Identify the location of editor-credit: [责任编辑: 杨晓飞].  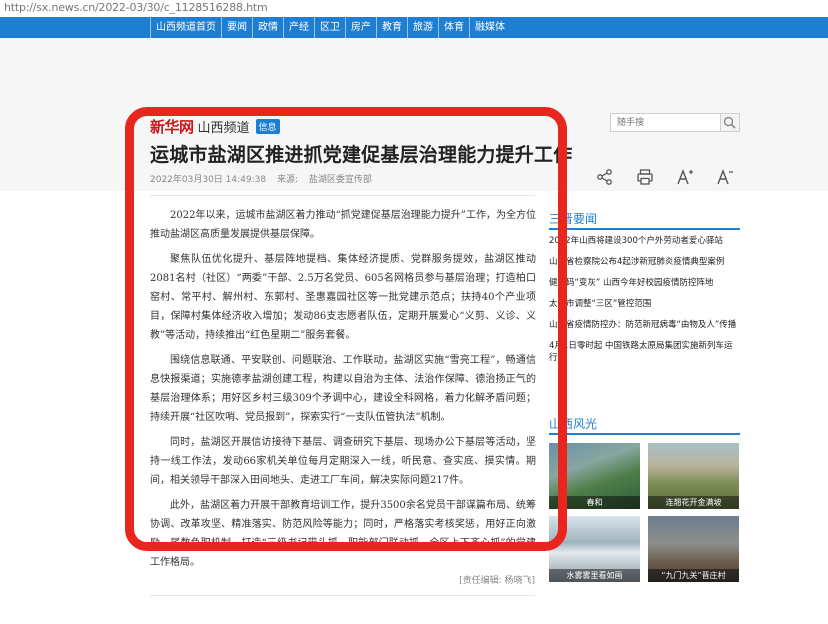
(497, 581).